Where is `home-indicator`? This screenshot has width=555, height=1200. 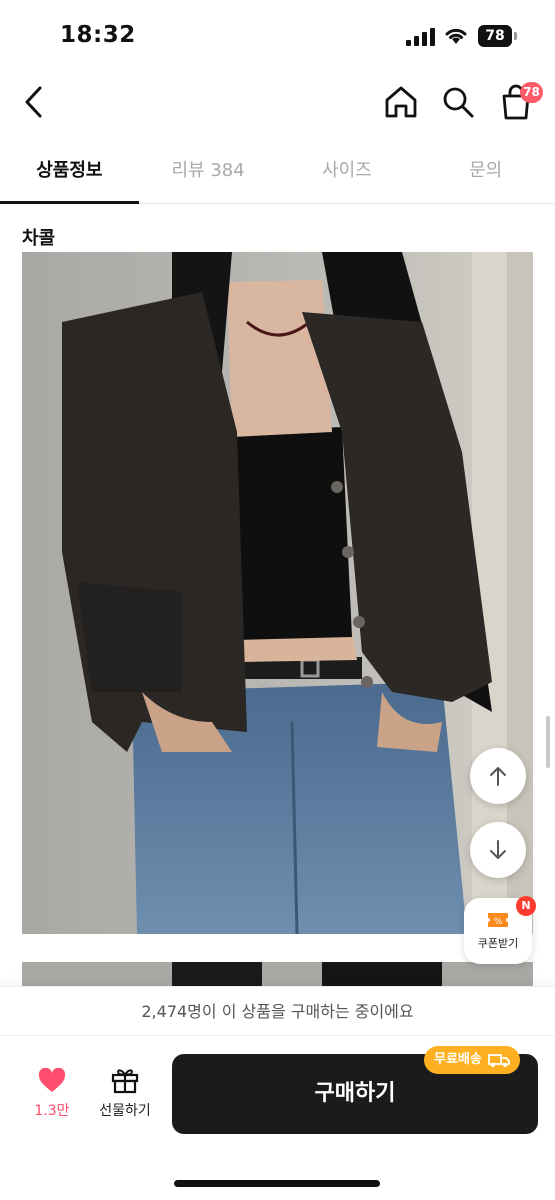
home-indicator is located at coordinates (277, 1183).